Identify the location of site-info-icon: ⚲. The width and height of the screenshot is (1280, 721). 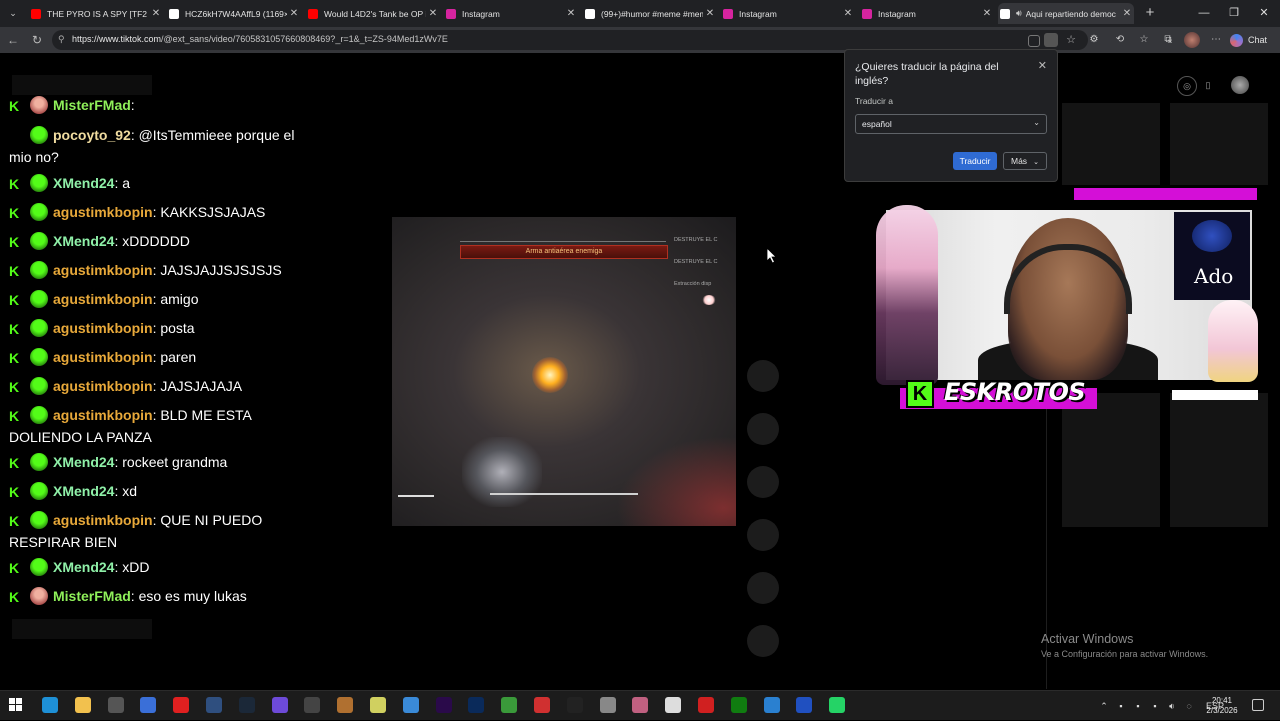
(63, 39).